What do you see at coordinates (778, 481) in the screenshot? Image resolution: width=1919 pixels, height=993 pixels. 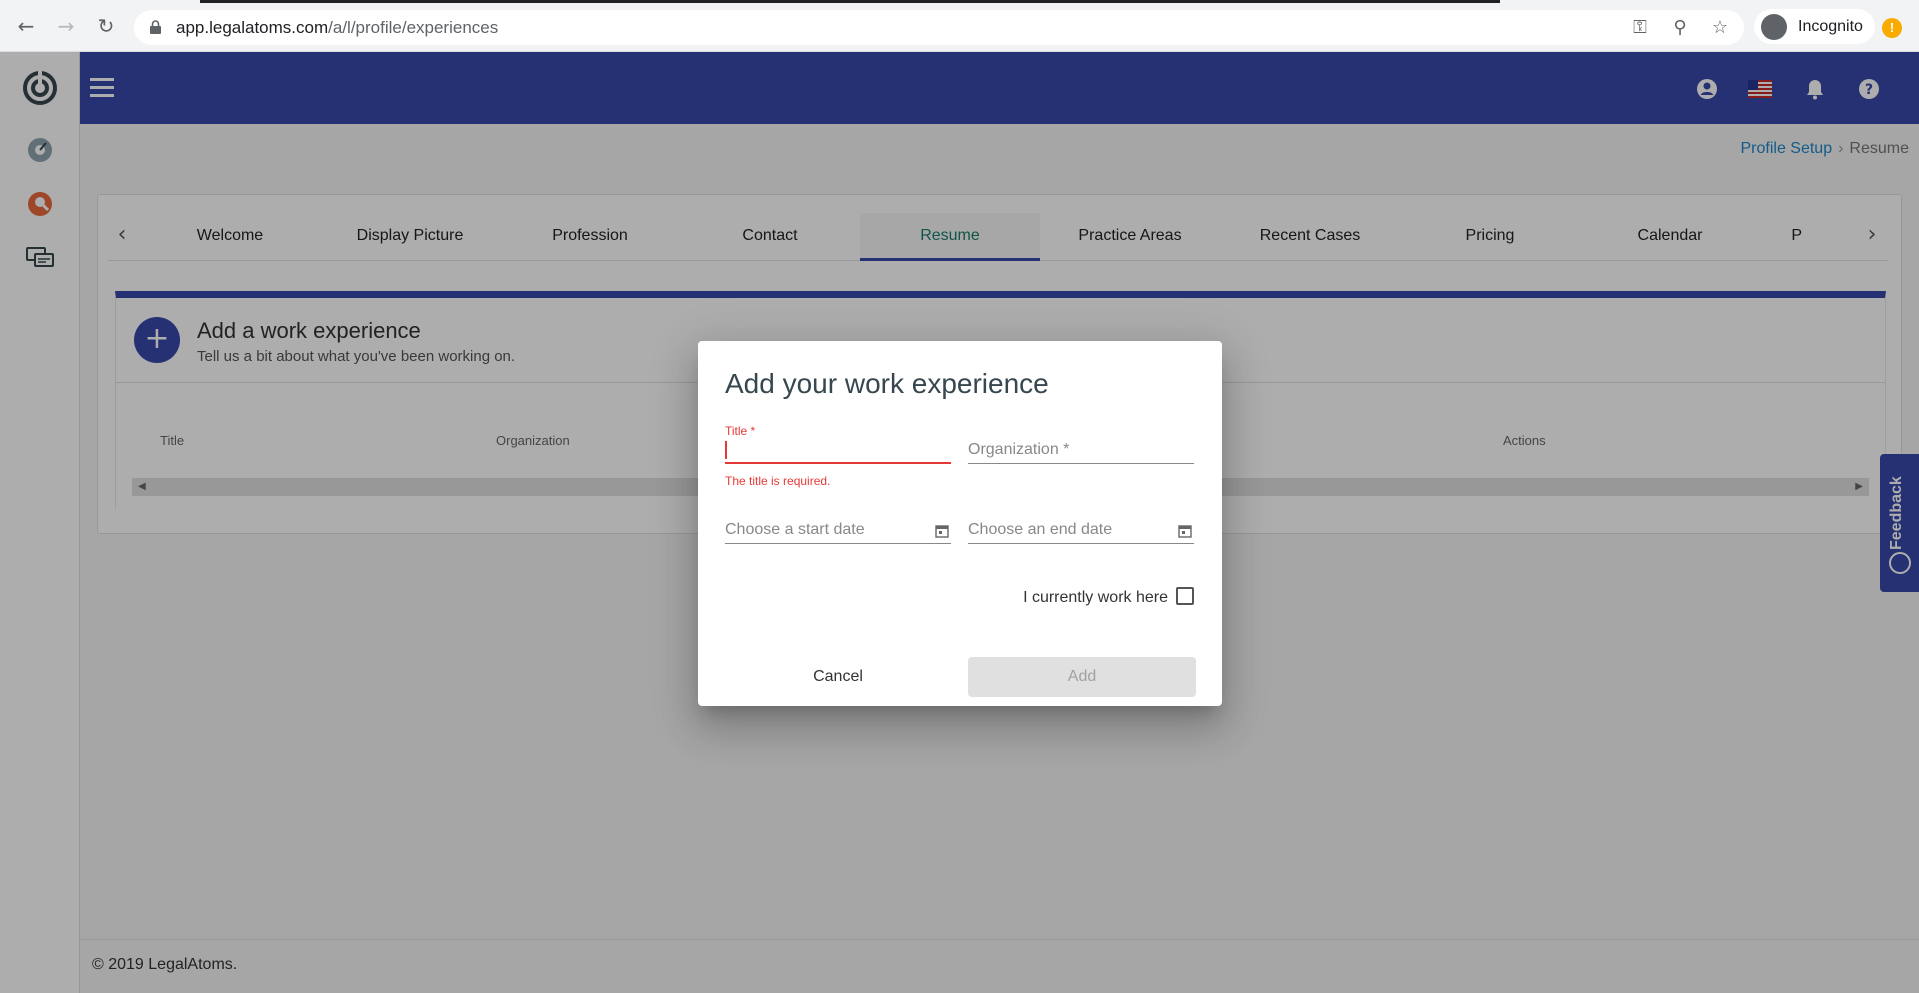 I see `title-error: The title is required.` at bounding box center [778, 481].